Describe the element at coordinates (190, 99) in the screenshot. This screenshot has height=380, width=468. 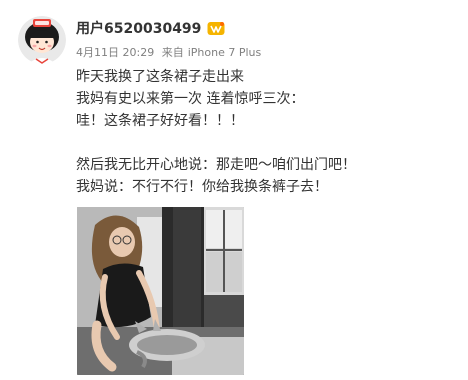
I see `content-line-2: 我妈有史以来第一次 连着惊呼三次：` at that location.